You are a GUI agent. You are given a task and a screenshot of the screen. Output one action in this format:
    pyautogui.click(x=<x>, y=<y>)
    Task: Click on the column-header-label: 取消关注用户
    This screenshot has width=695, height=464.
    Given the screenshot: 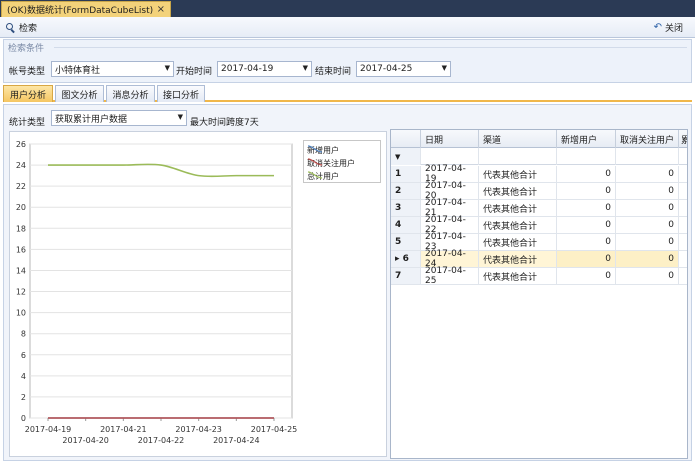 What is the action you would take?
    pyautogui.click(x=647, y=140)
    